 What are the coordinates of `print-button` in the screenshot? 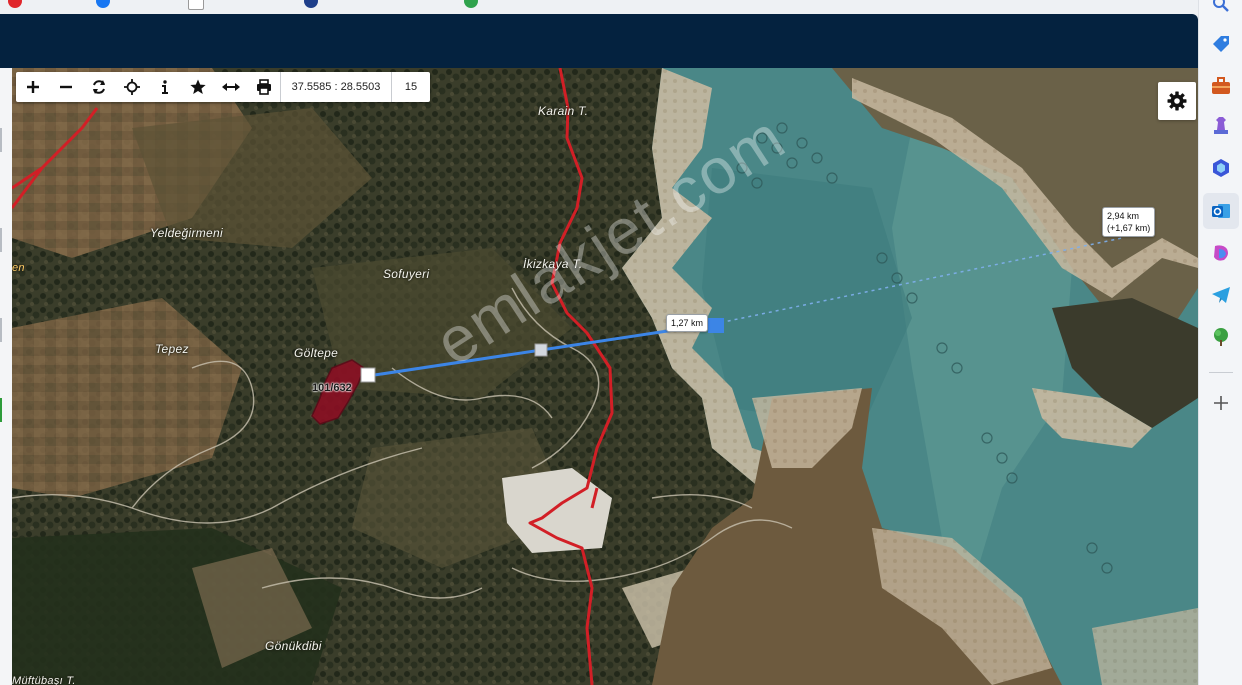 It's located at (263, 87).